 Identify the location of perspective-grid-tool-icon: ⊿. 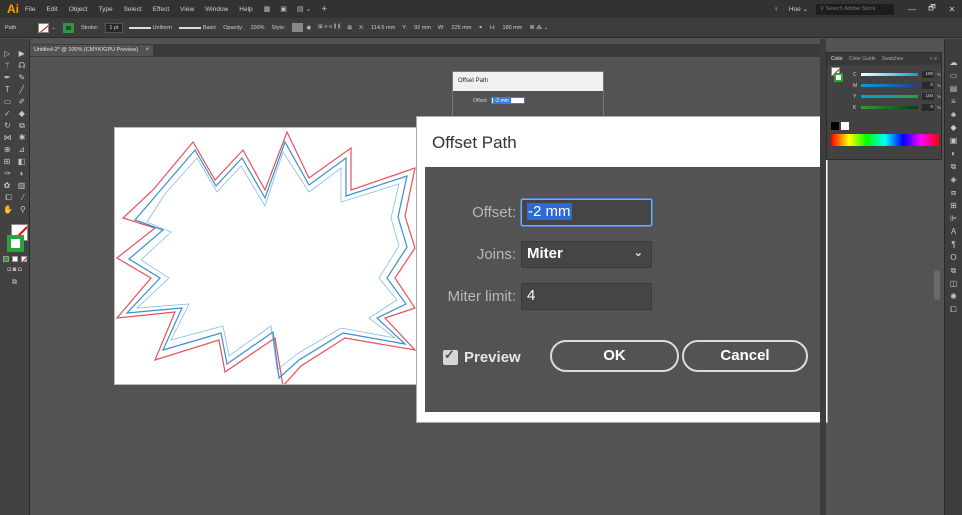
(21, 151).